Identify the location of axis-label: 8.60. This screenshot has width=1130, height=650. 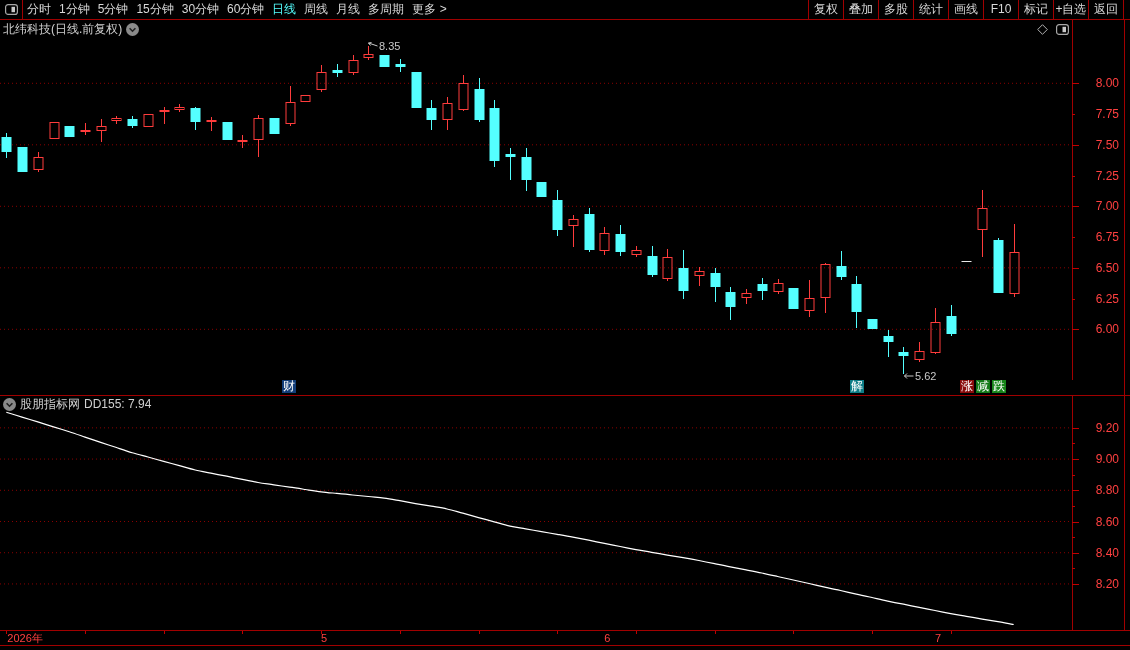
(1107, 521).